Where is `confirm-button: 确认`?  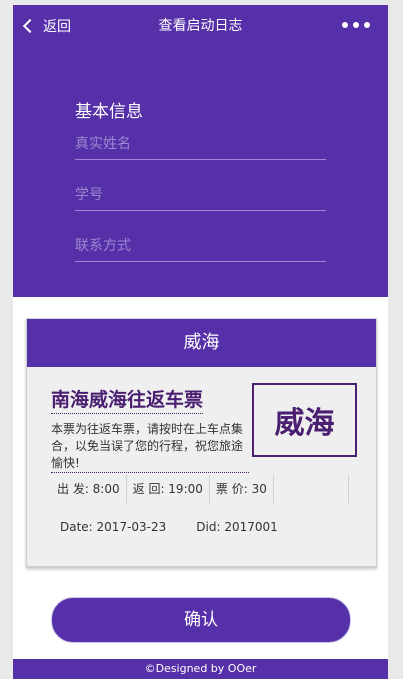 confirm-button: 确认 is located at coordinates (201, 620).